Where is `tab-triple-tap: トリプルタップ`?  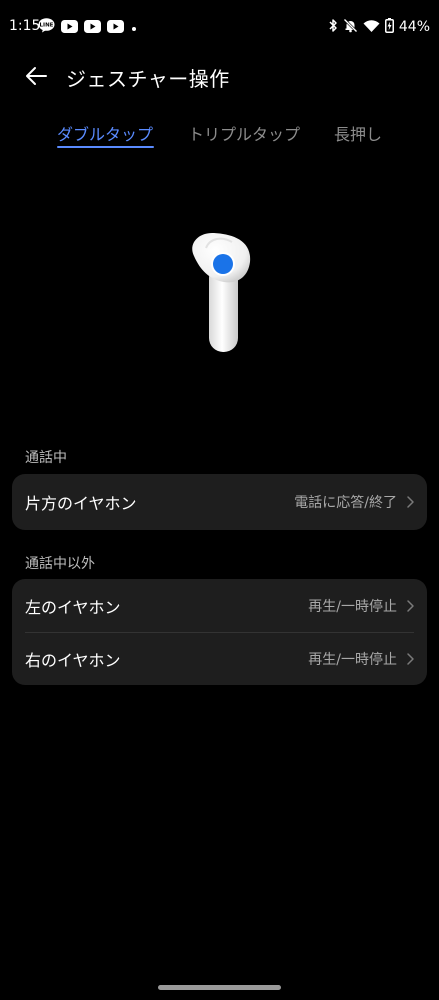
tab-triple-tap: トリプルタップ is located at coordinates (244, 133).